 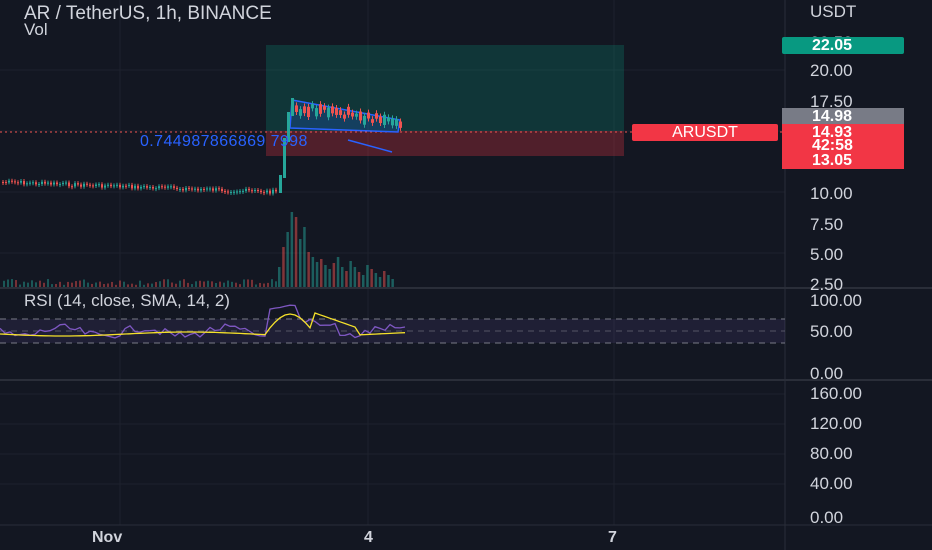 I want to click on volume-legend: Vol, so click(x=36, y=30).